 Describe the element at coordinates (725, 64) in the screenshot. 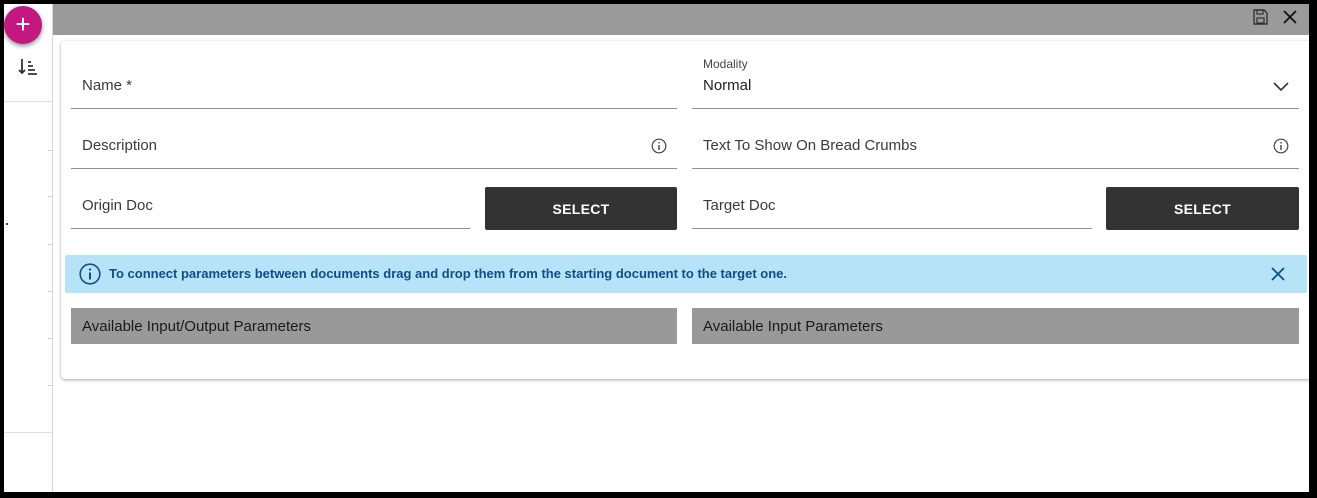

I see `modality-label: Modality` at that location.